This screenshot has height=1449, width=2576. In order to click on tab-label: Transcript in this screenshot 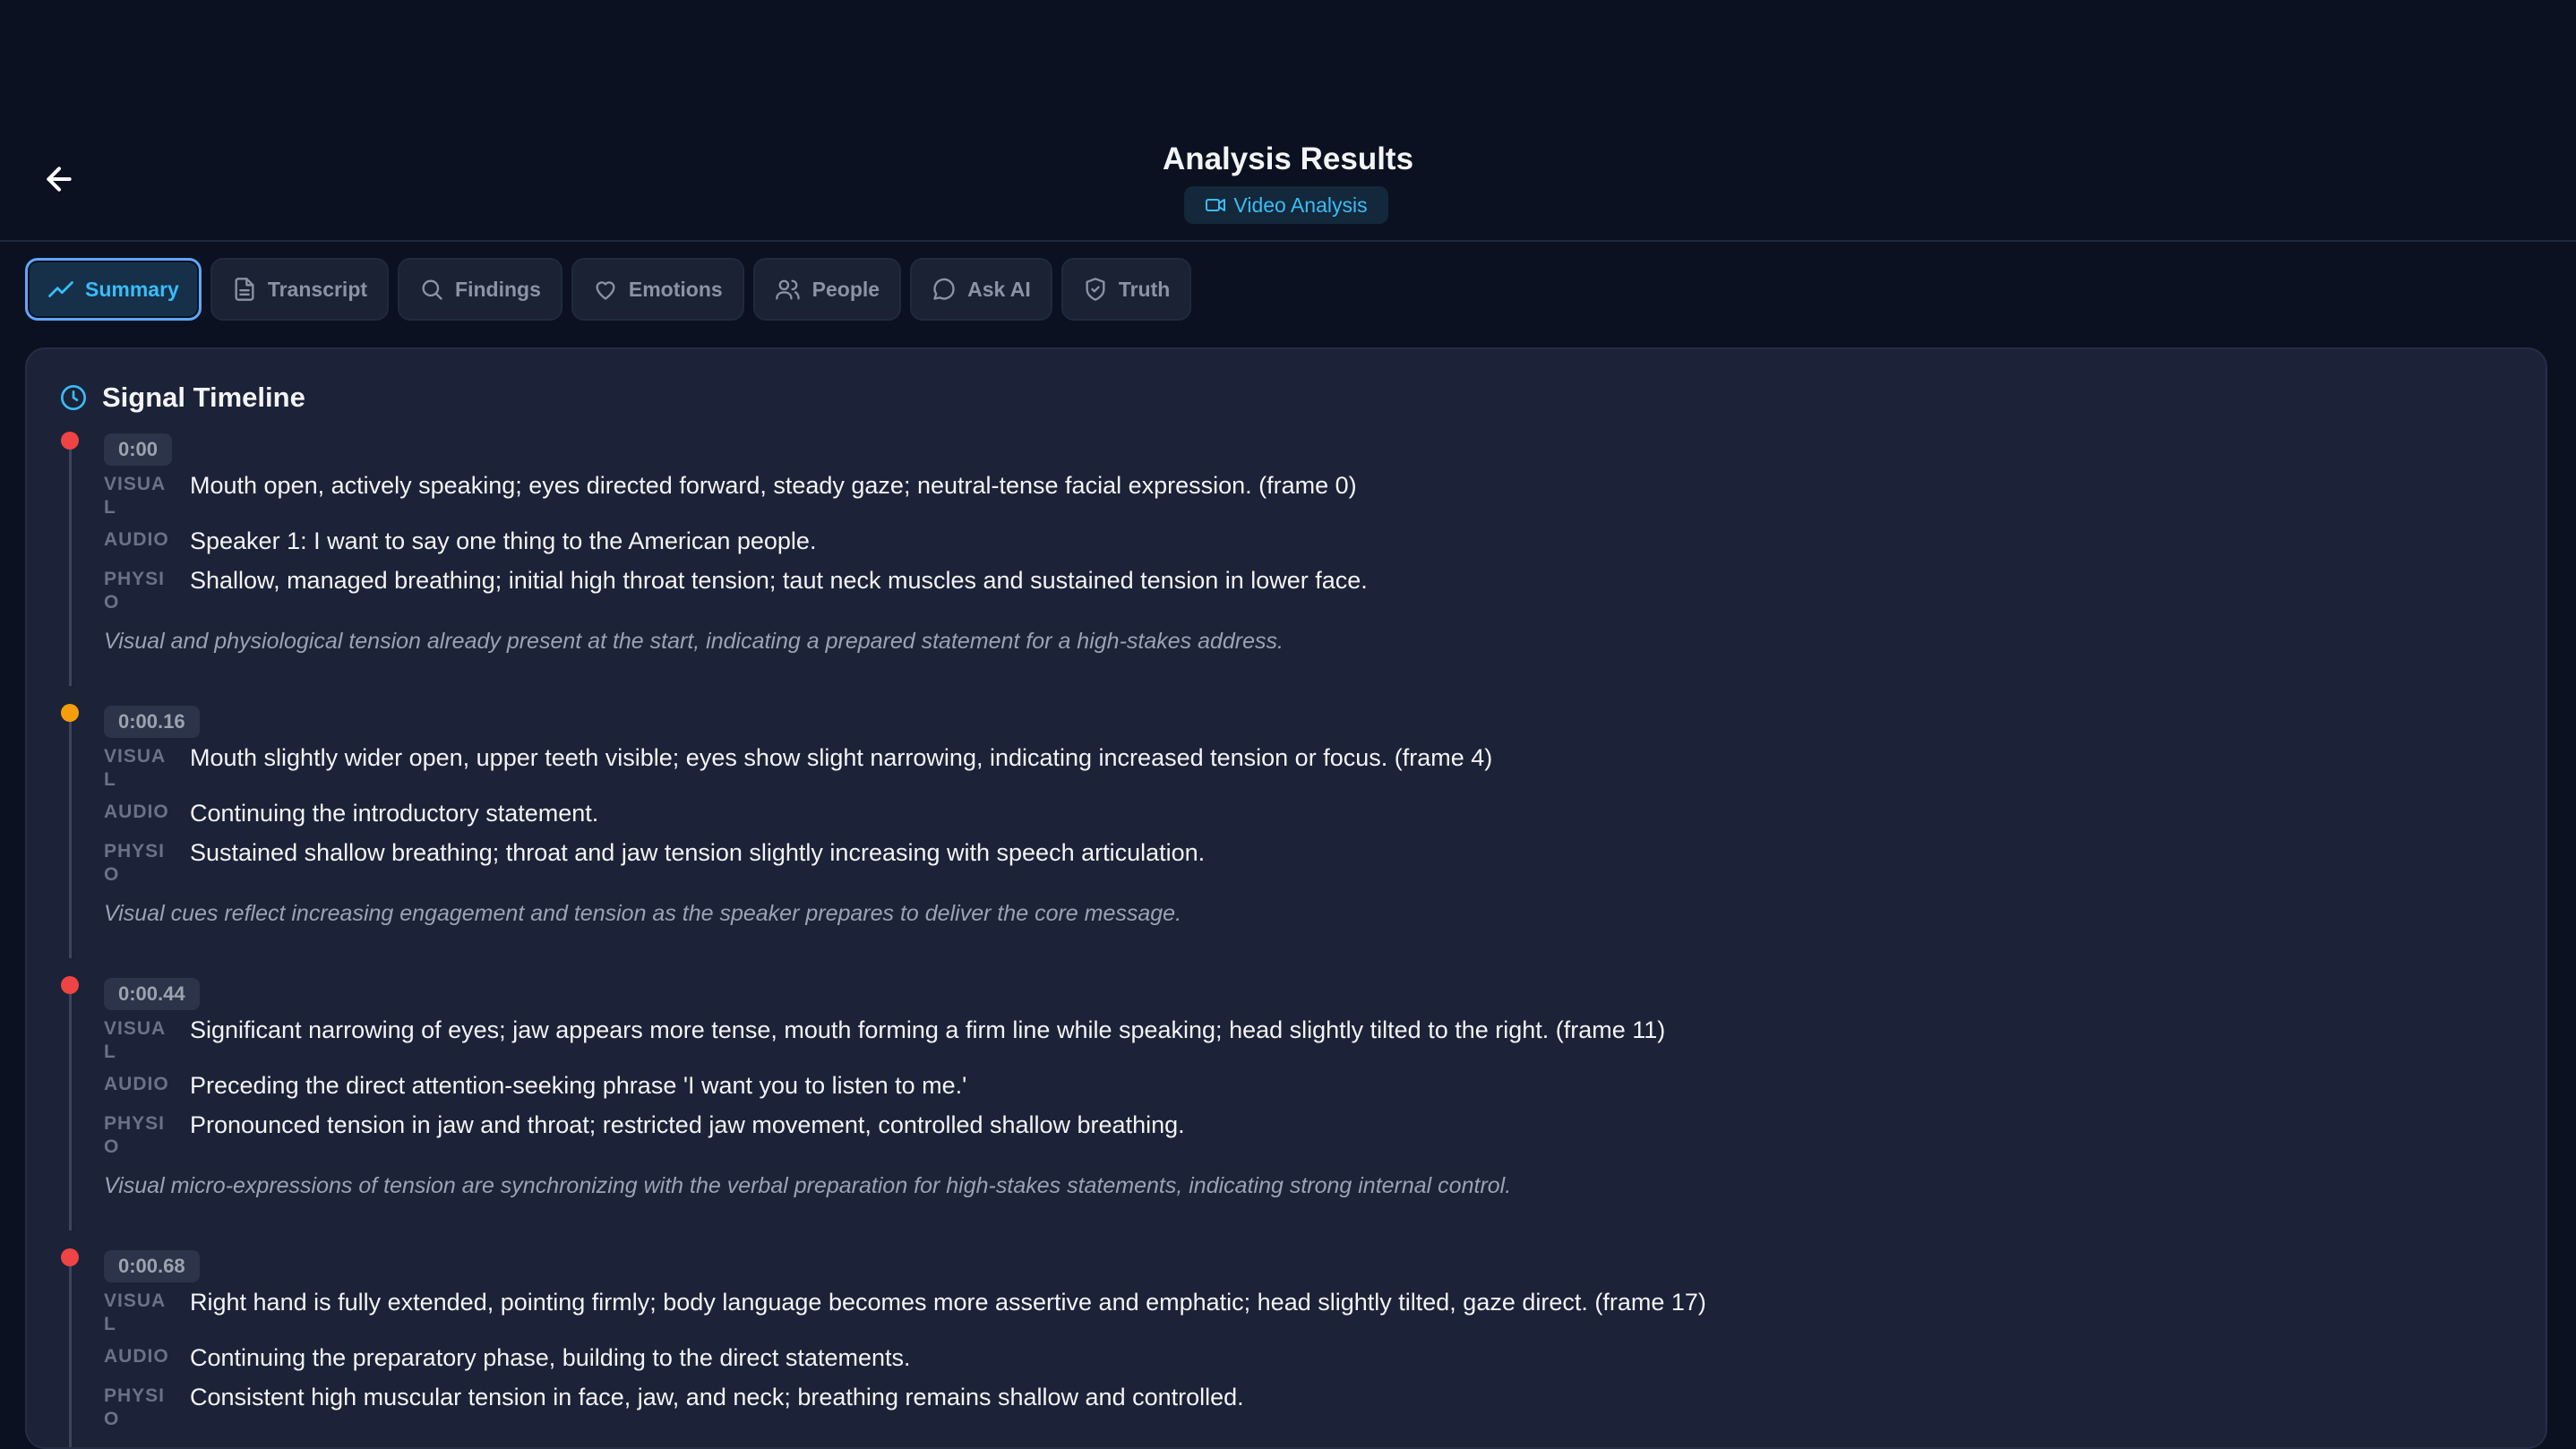, I will do `click(317, 289)`.